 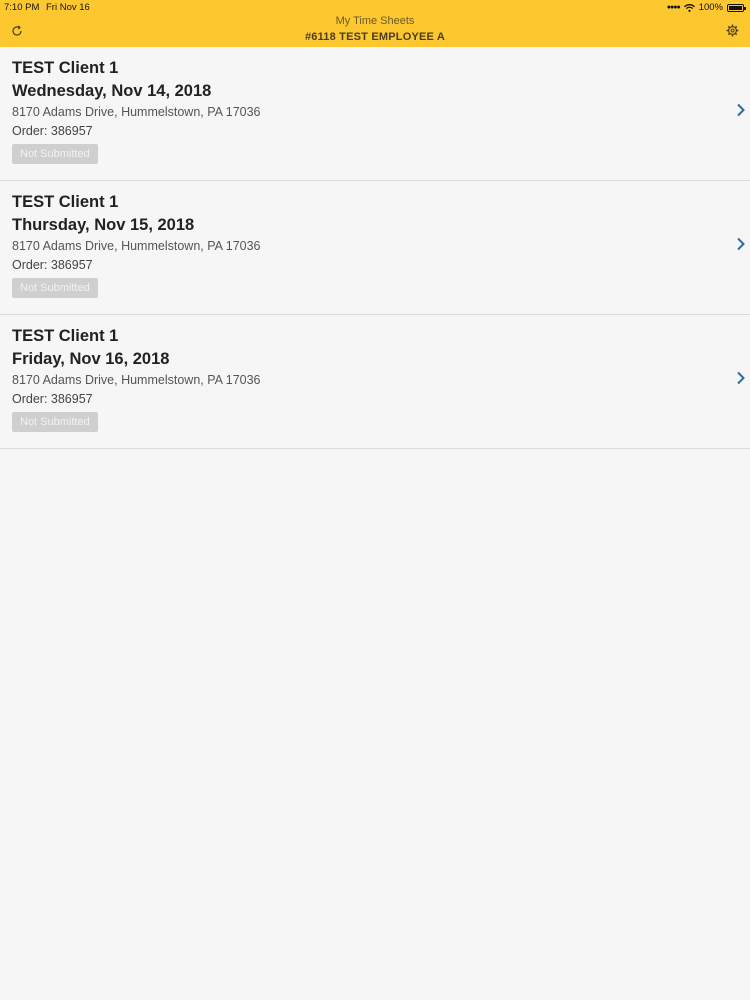 I want to click on employee-subtitle: #6118 TEST EMPLOYEE A, so click(x=375, y=37).